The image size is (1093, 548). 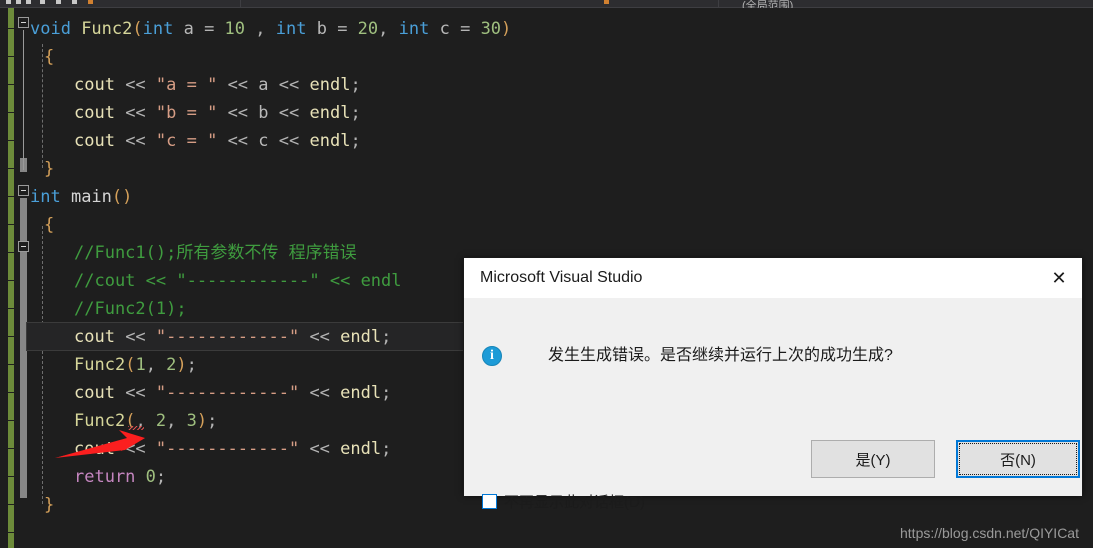 I want to click on no-button: 否(N), so click(x=1018, y=459).